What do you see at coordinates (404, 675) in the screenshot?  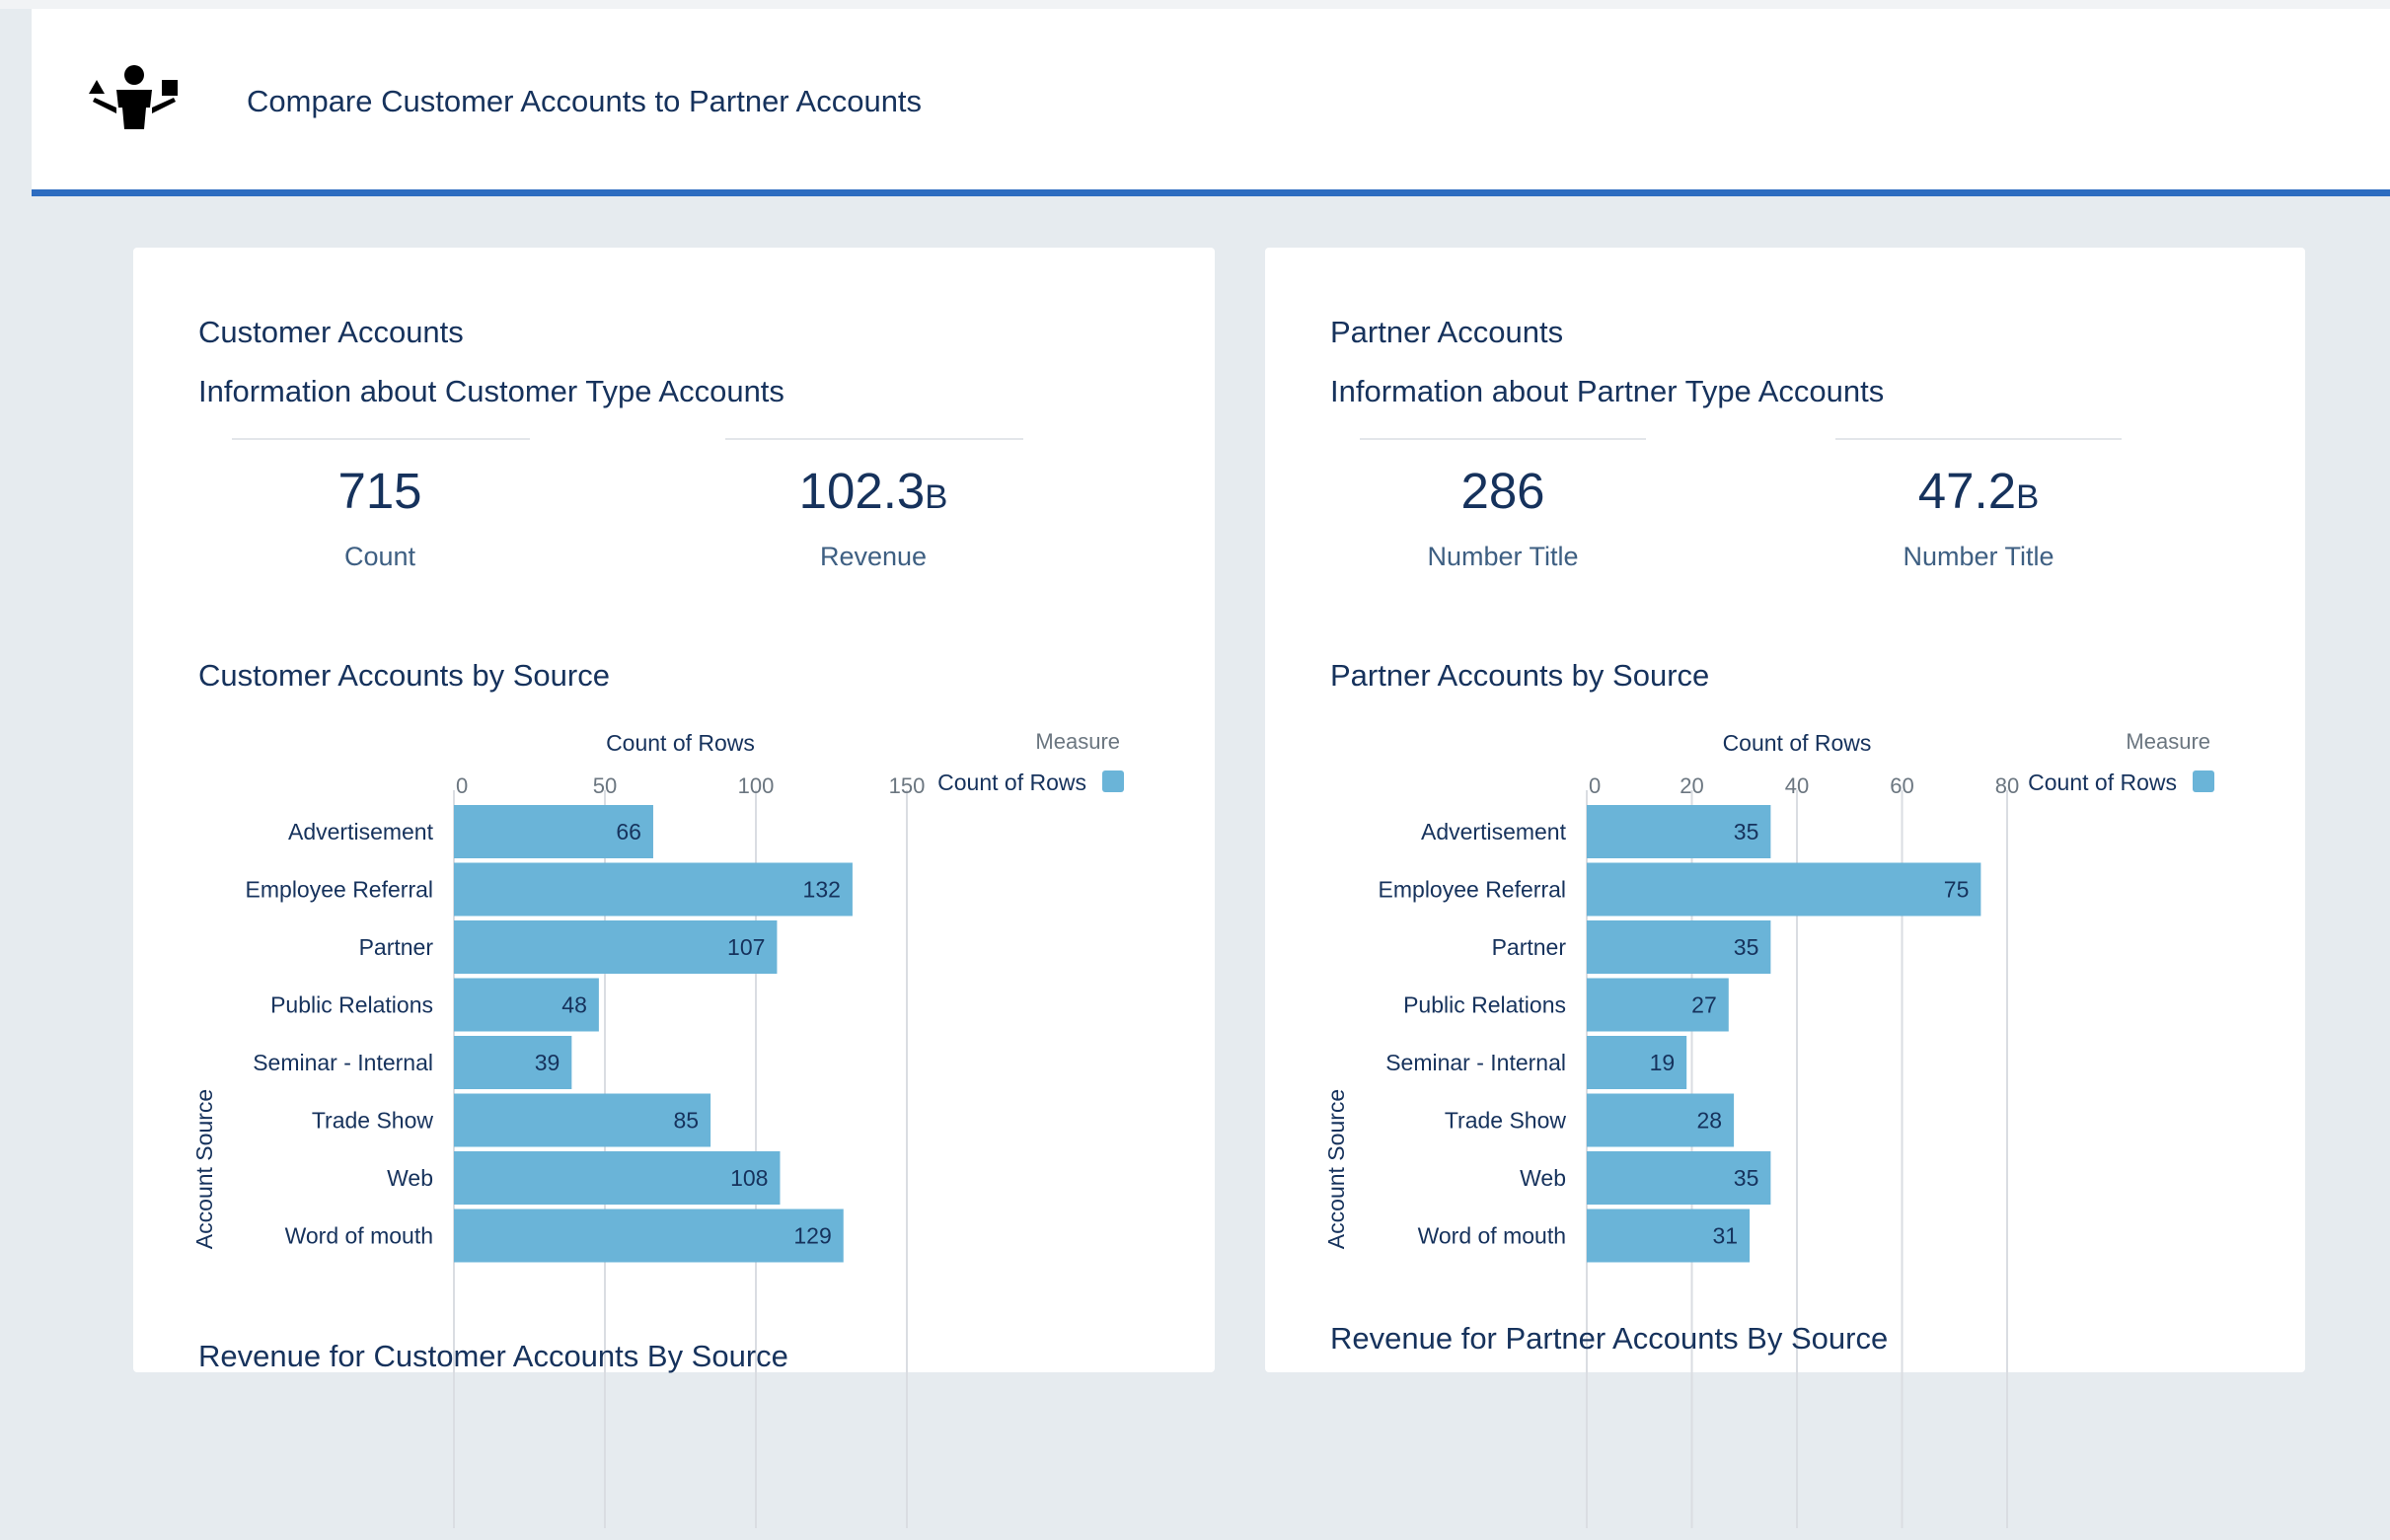 I see `chart-title: Customer Accounts by Source` at bounding box center [404, 675].